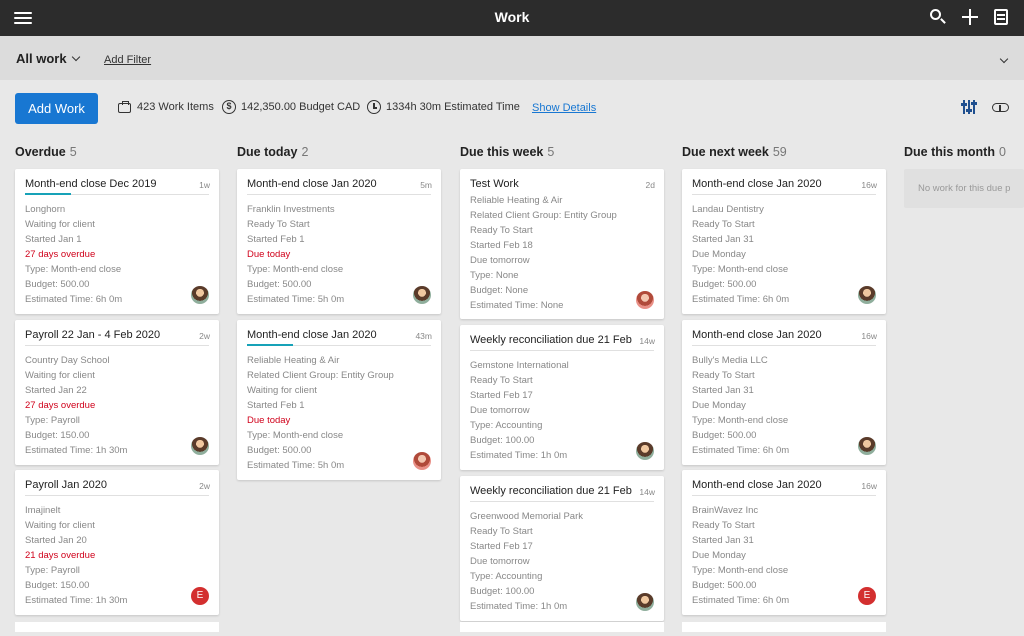  What do you see at coordinates (1001, 17) in the screenshot?
I see `notes-icon` at bounding box center [1001, 17].